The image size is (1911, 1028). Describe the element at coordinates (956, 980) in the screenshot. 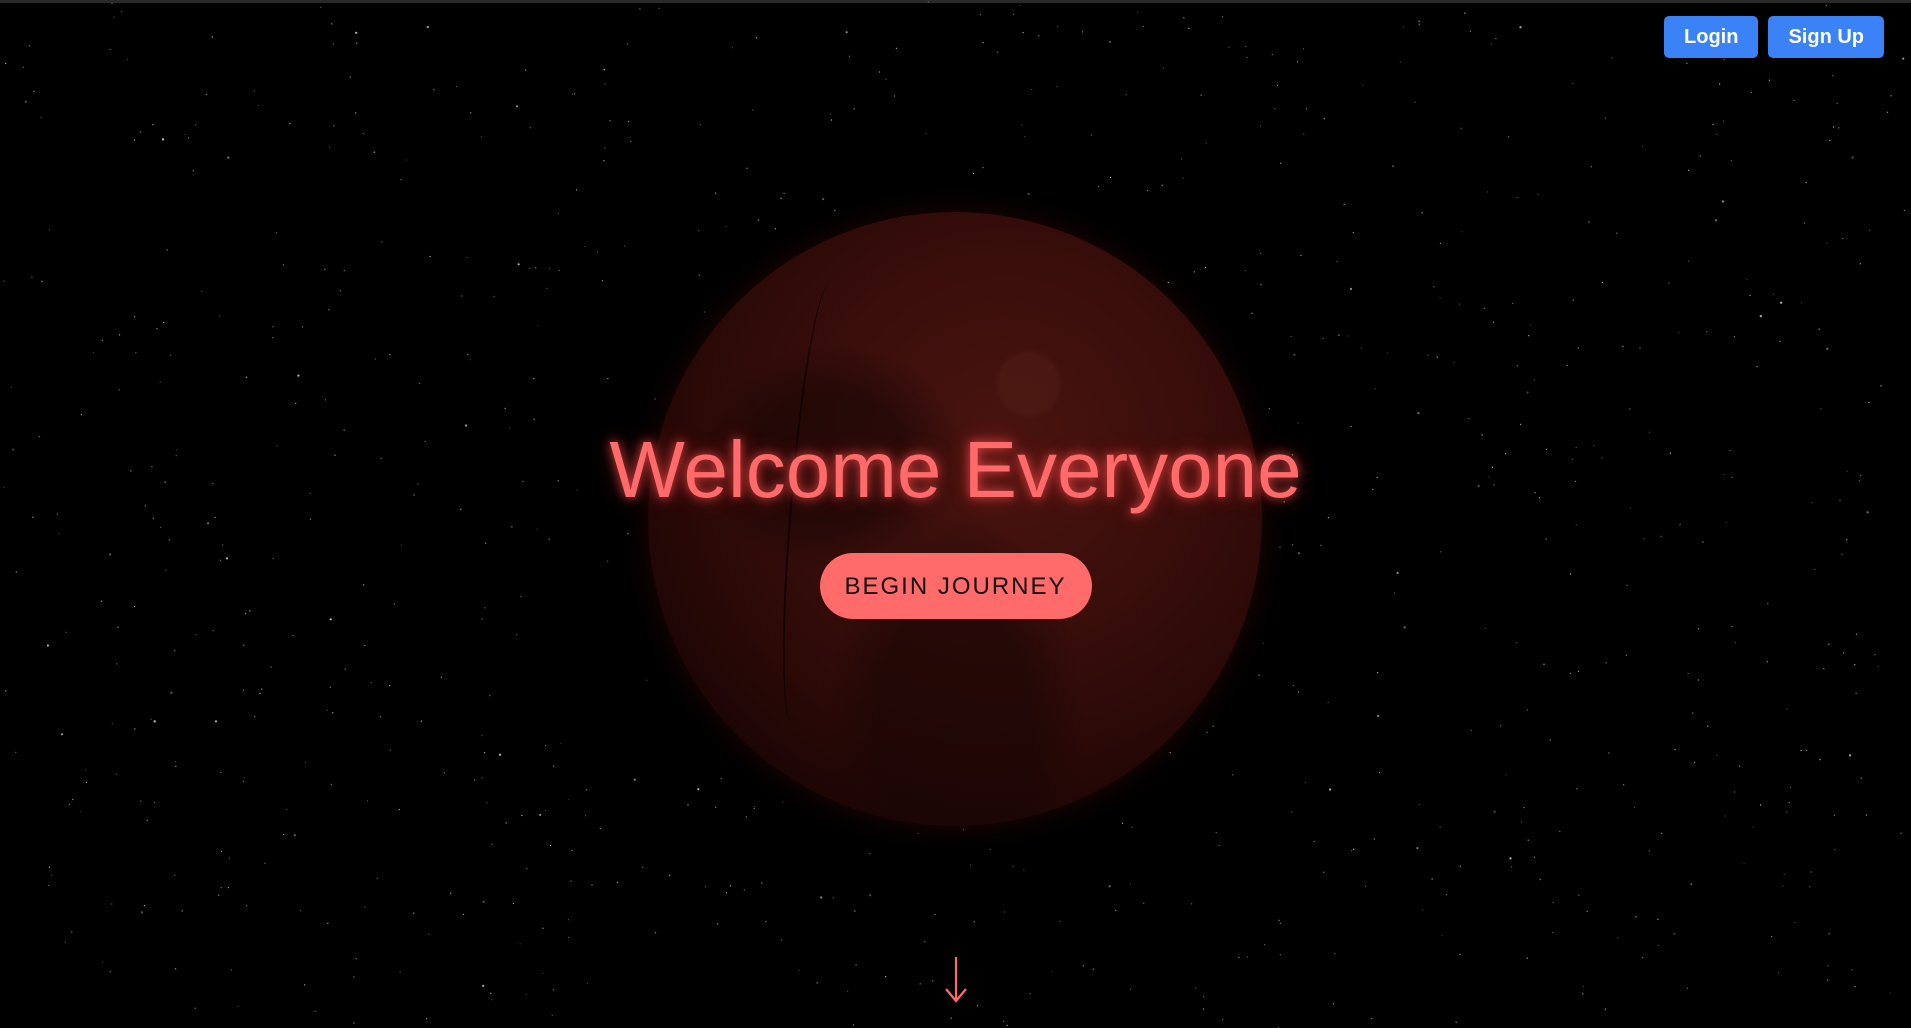

I see `arrow-down-icon` at that location.